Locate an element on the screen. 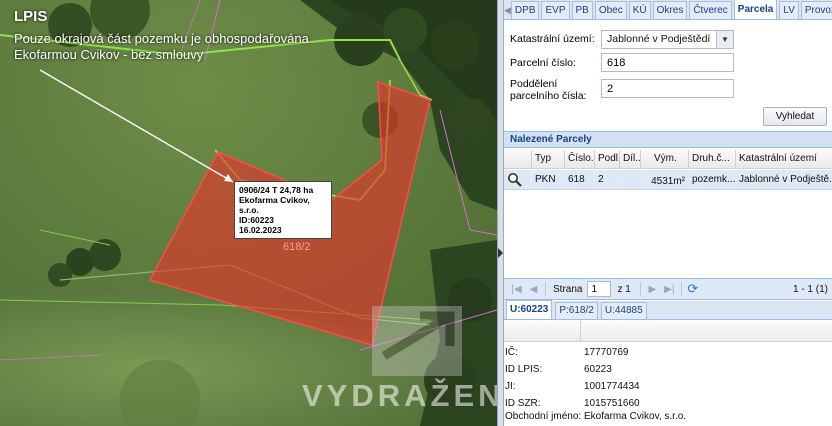  detail-key: Obchodní jméno: is located at coordinates (543, 416).